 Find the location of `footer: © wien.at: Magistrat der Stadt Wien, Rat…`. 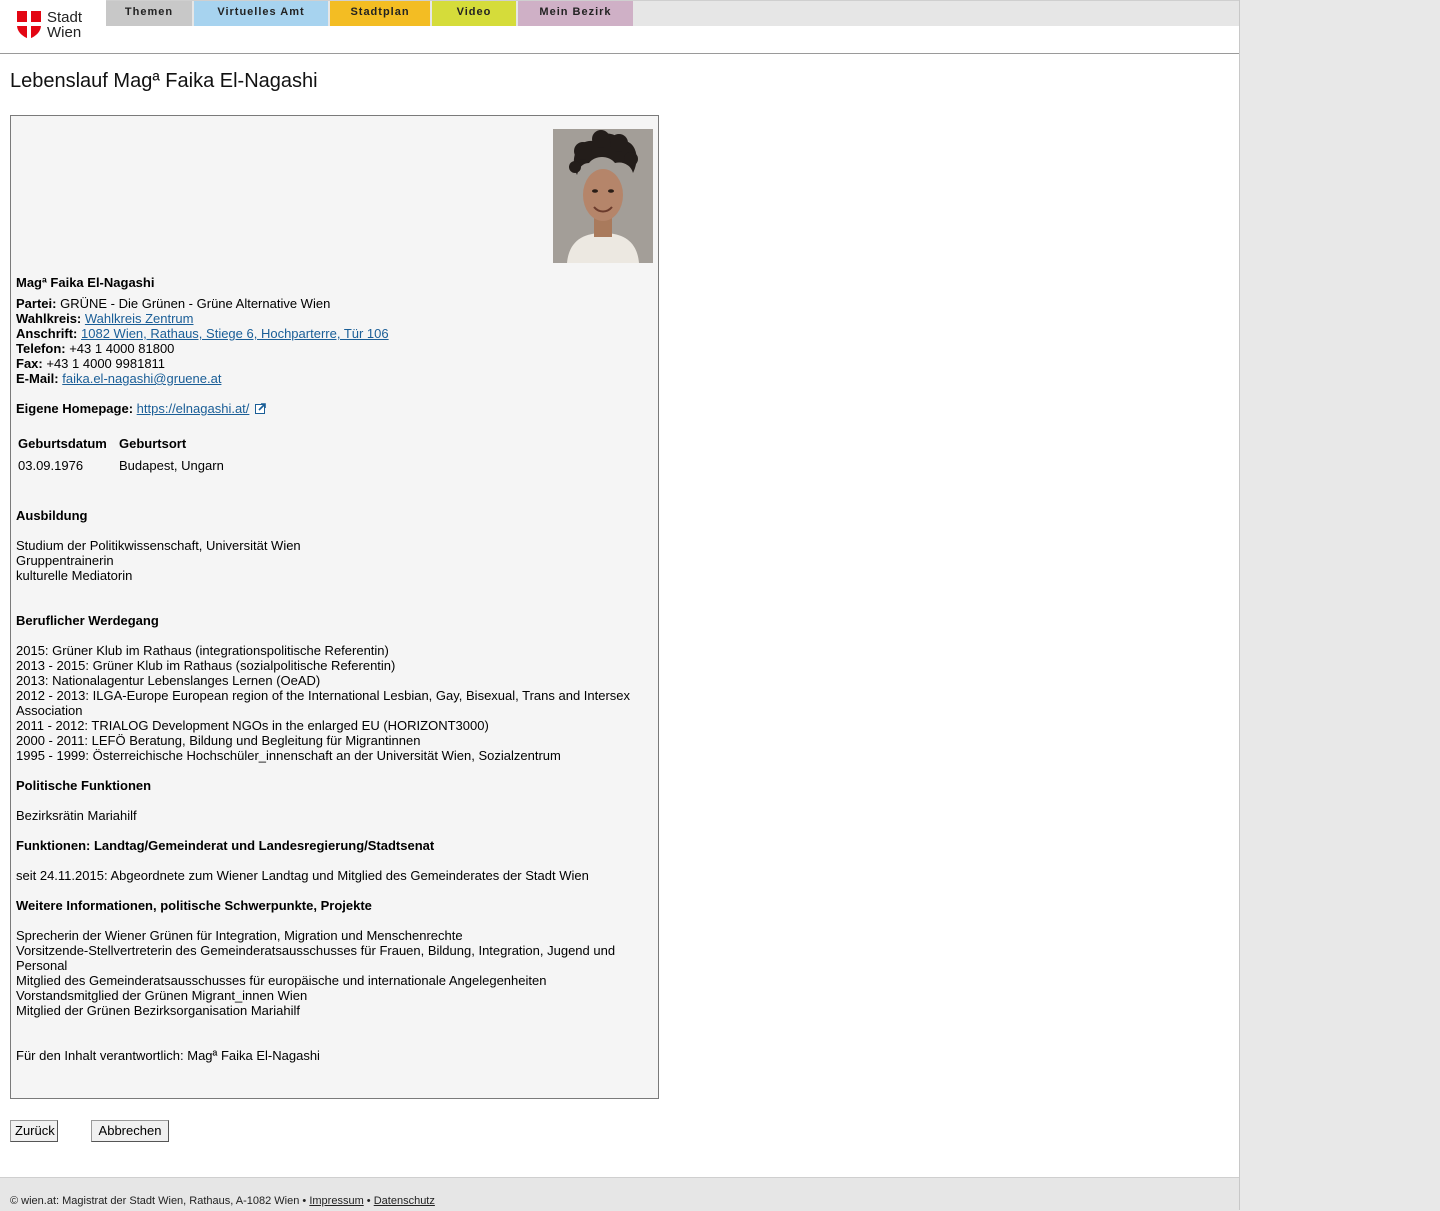

footer: © wien.at: Magistrat der Stadt Wien, Rat… is located at coordinates (619, 1194).